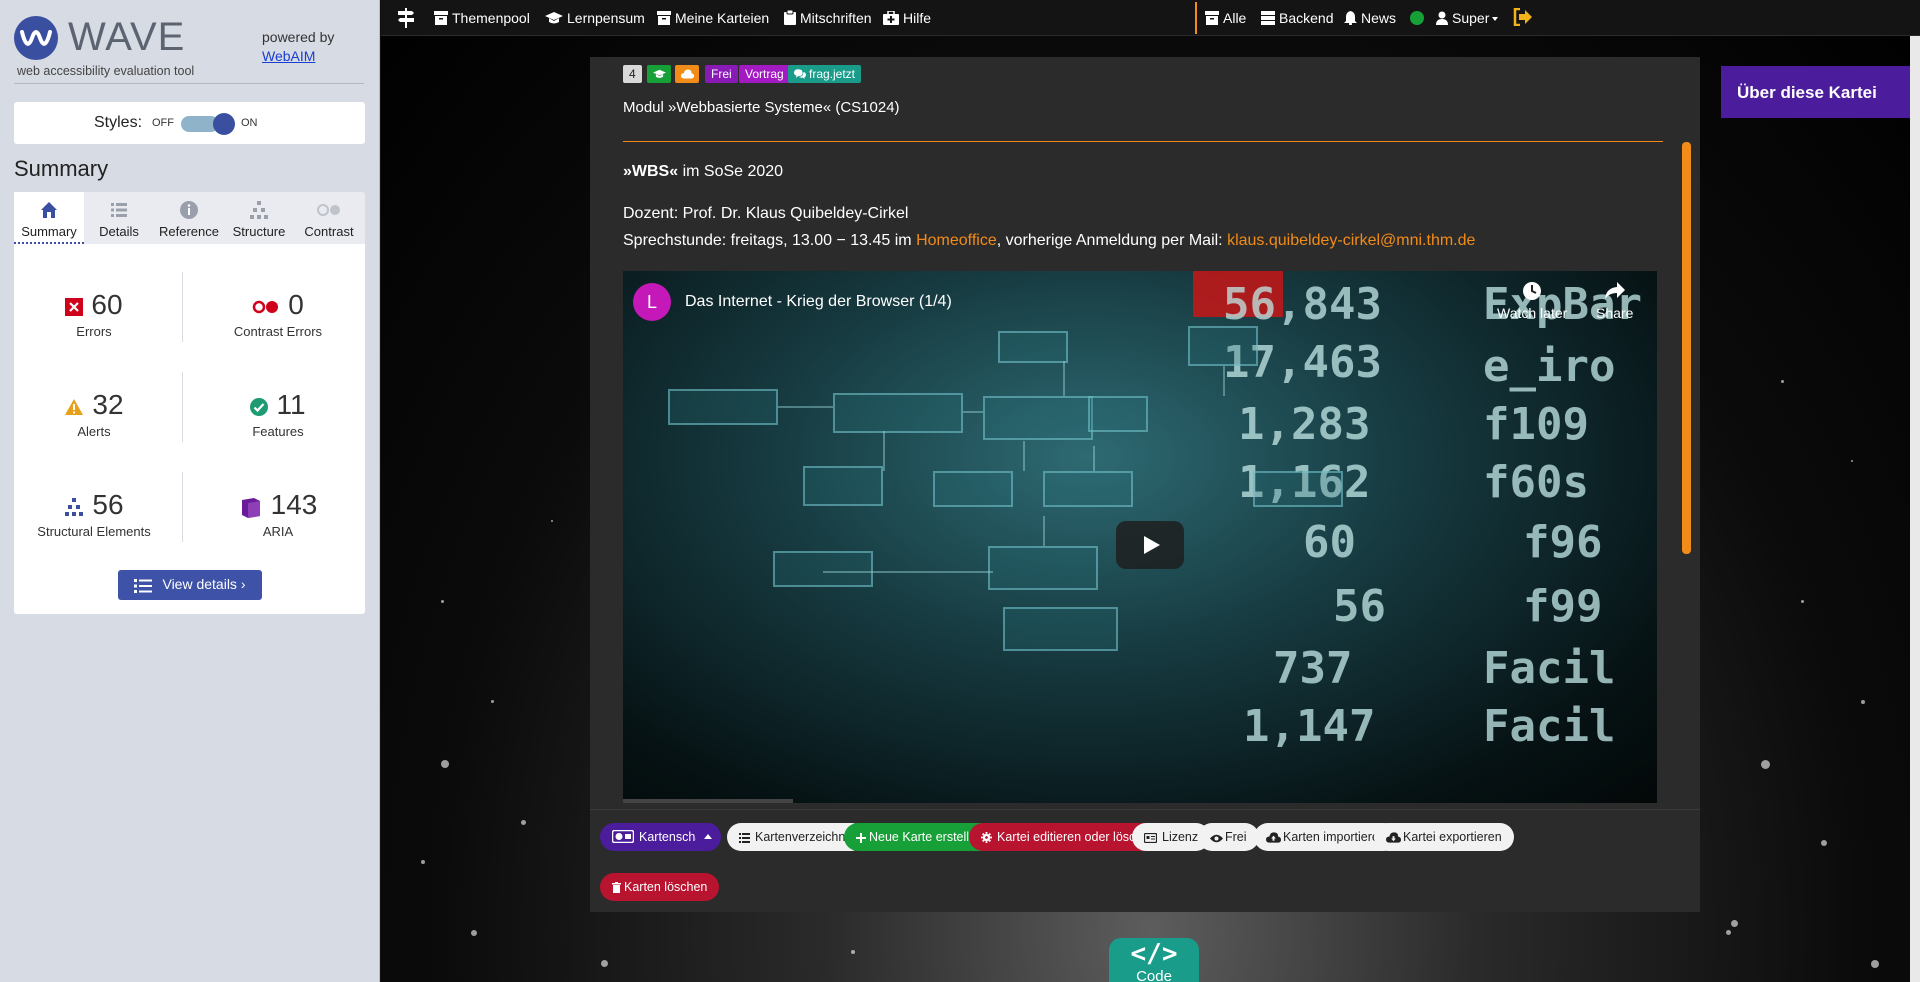  Describe the element at coordinates (1686, 348) in the screenshot. I see `card-scrollbar` at that location.